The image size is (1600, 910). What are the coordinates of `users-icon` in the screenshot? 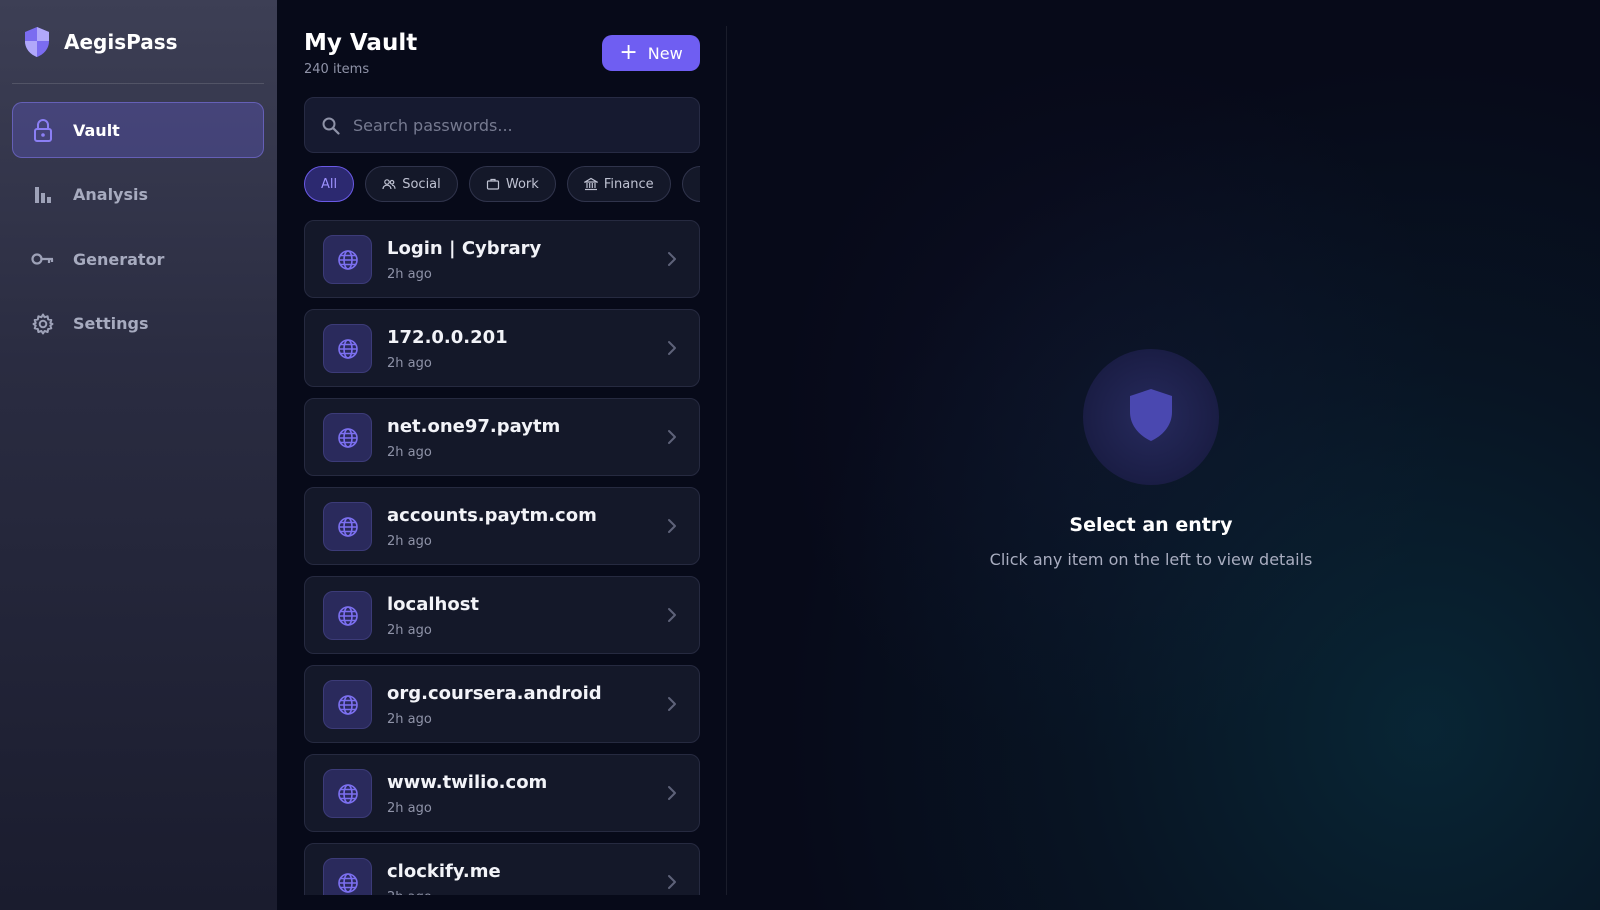 It's located at (389, 184).